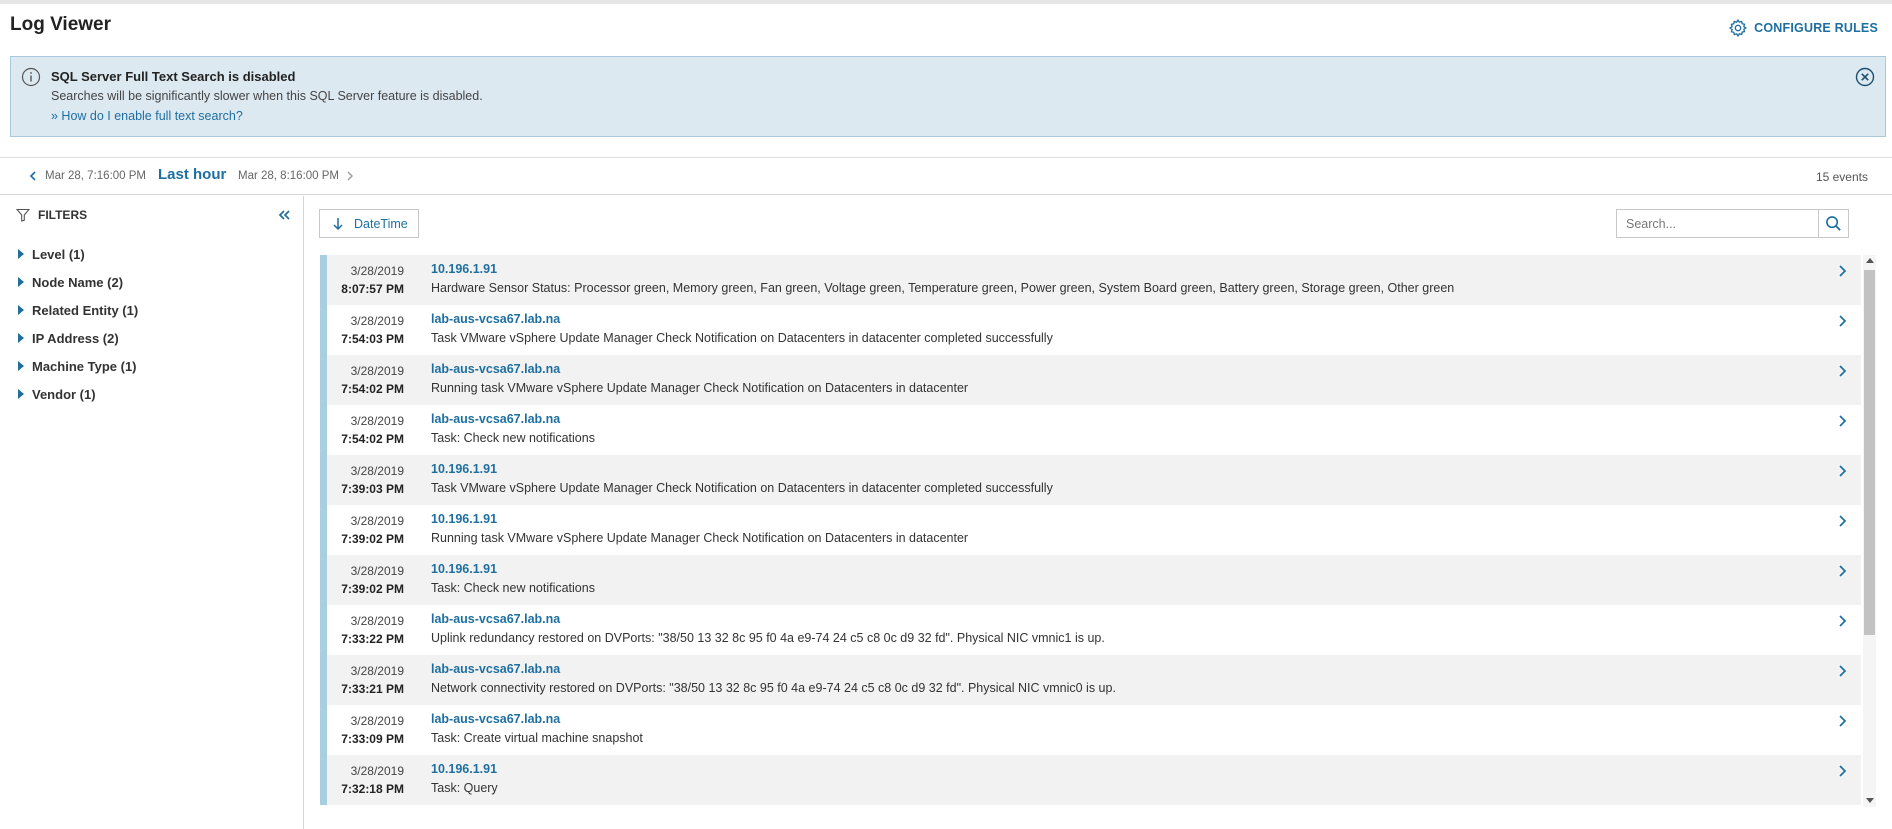 Image resolution: width=1892 pixels, height=829 pixels. Describe the element at coordinates (33, 176) in the screenshot. I see `chevron-left-icon` at that location.